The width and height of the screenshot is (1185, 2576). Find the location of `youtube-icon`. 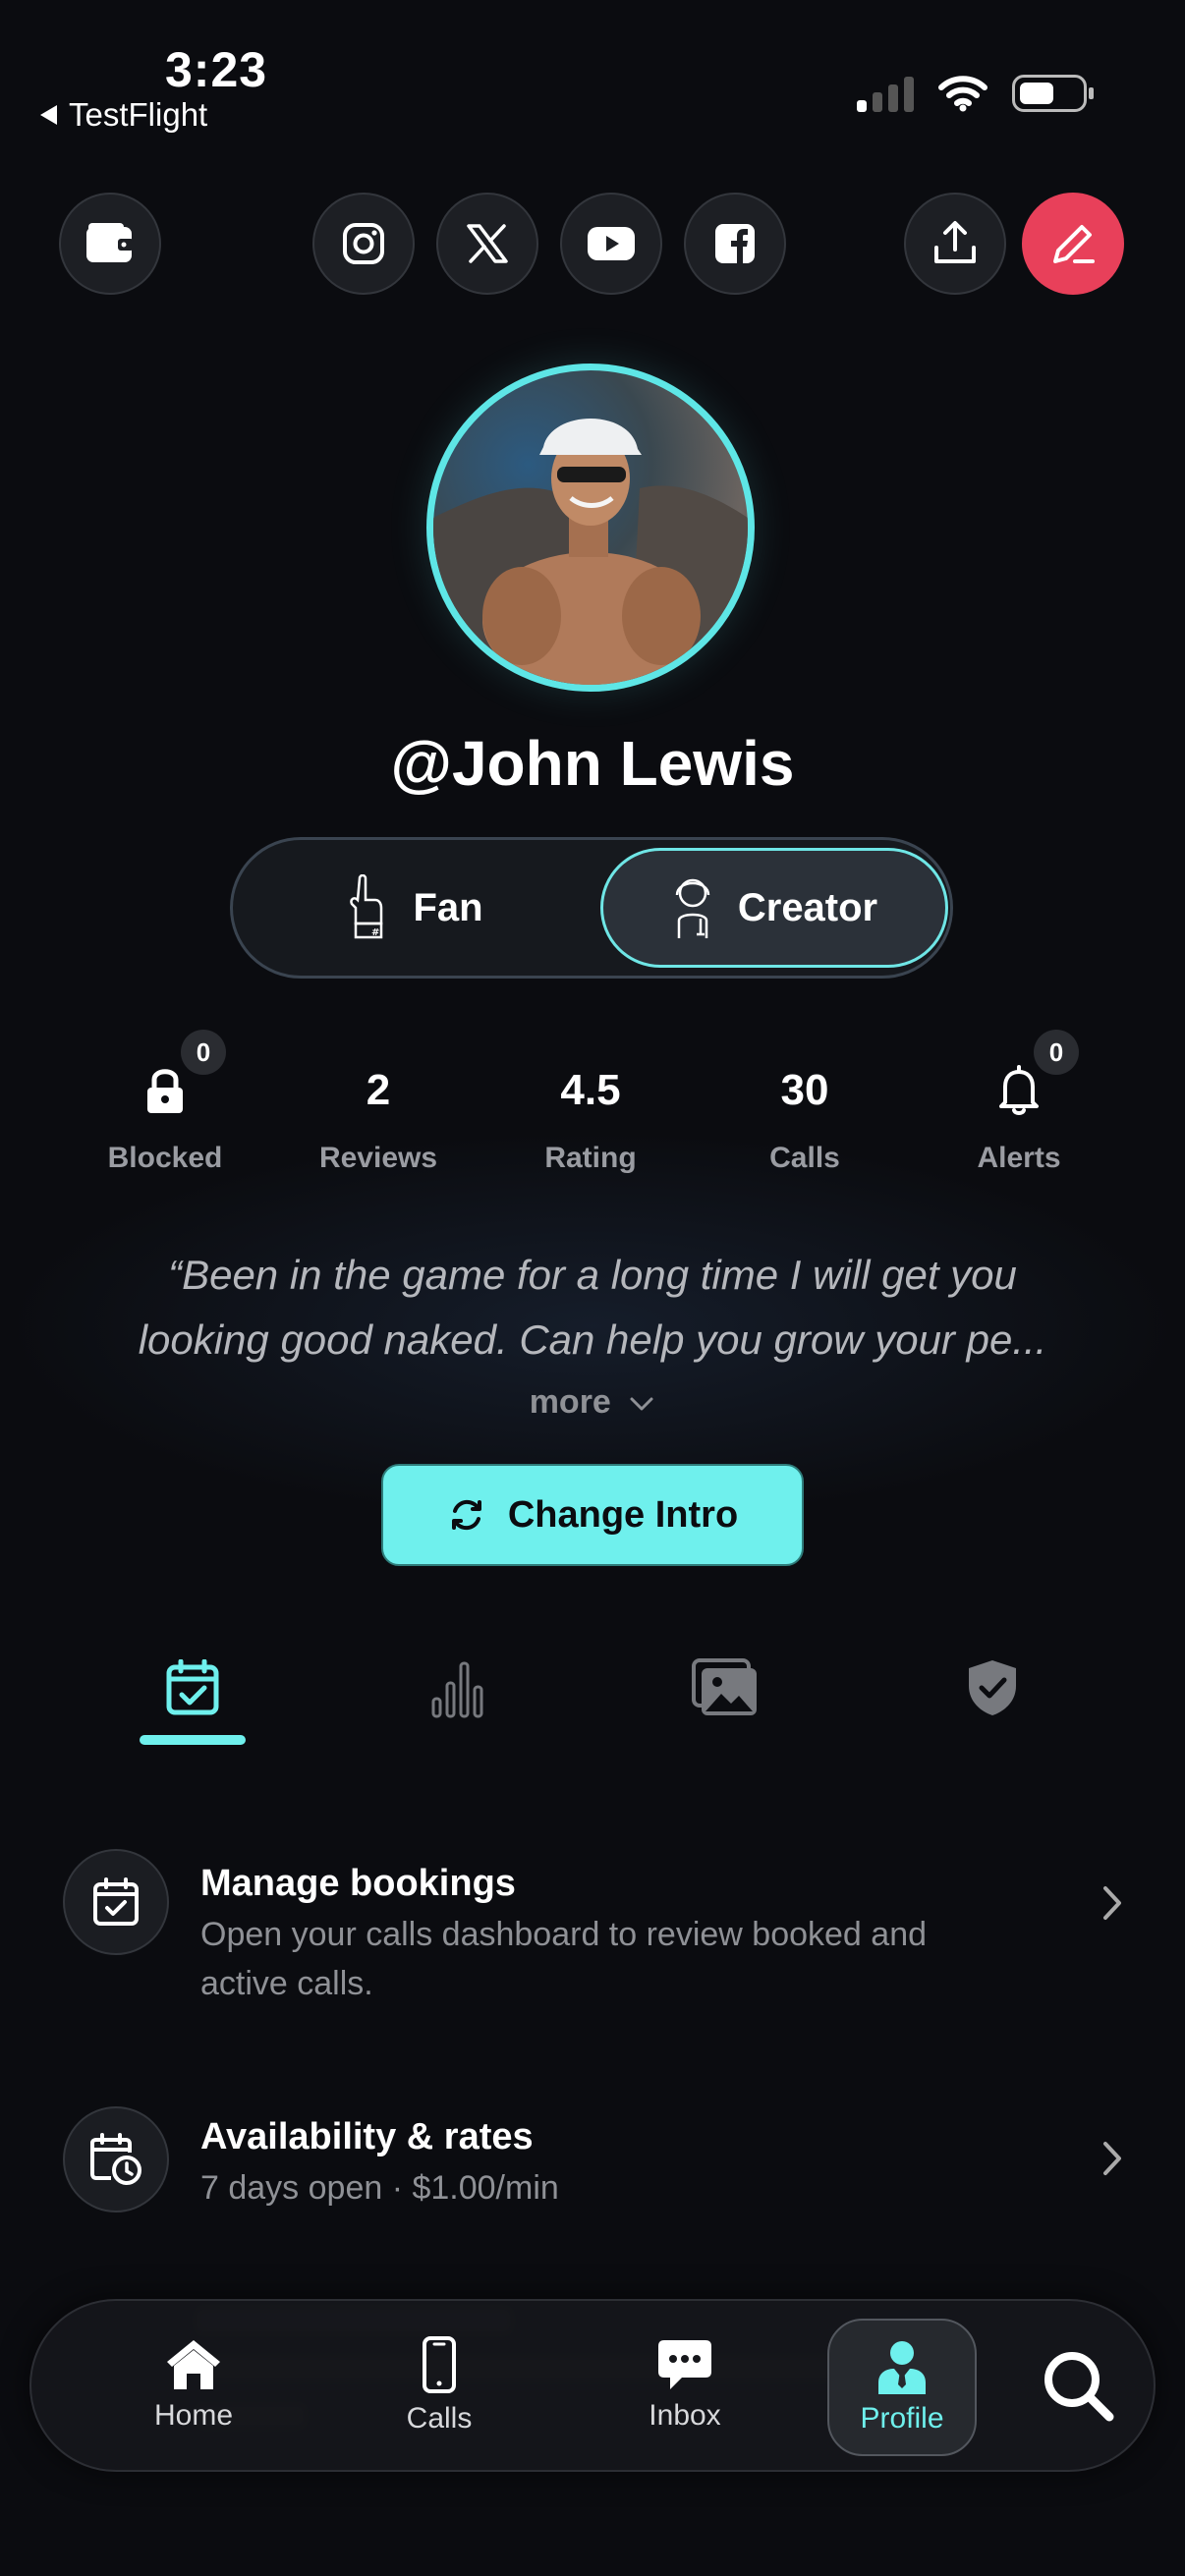

youtube-icon is located at coordinates (612, 243).